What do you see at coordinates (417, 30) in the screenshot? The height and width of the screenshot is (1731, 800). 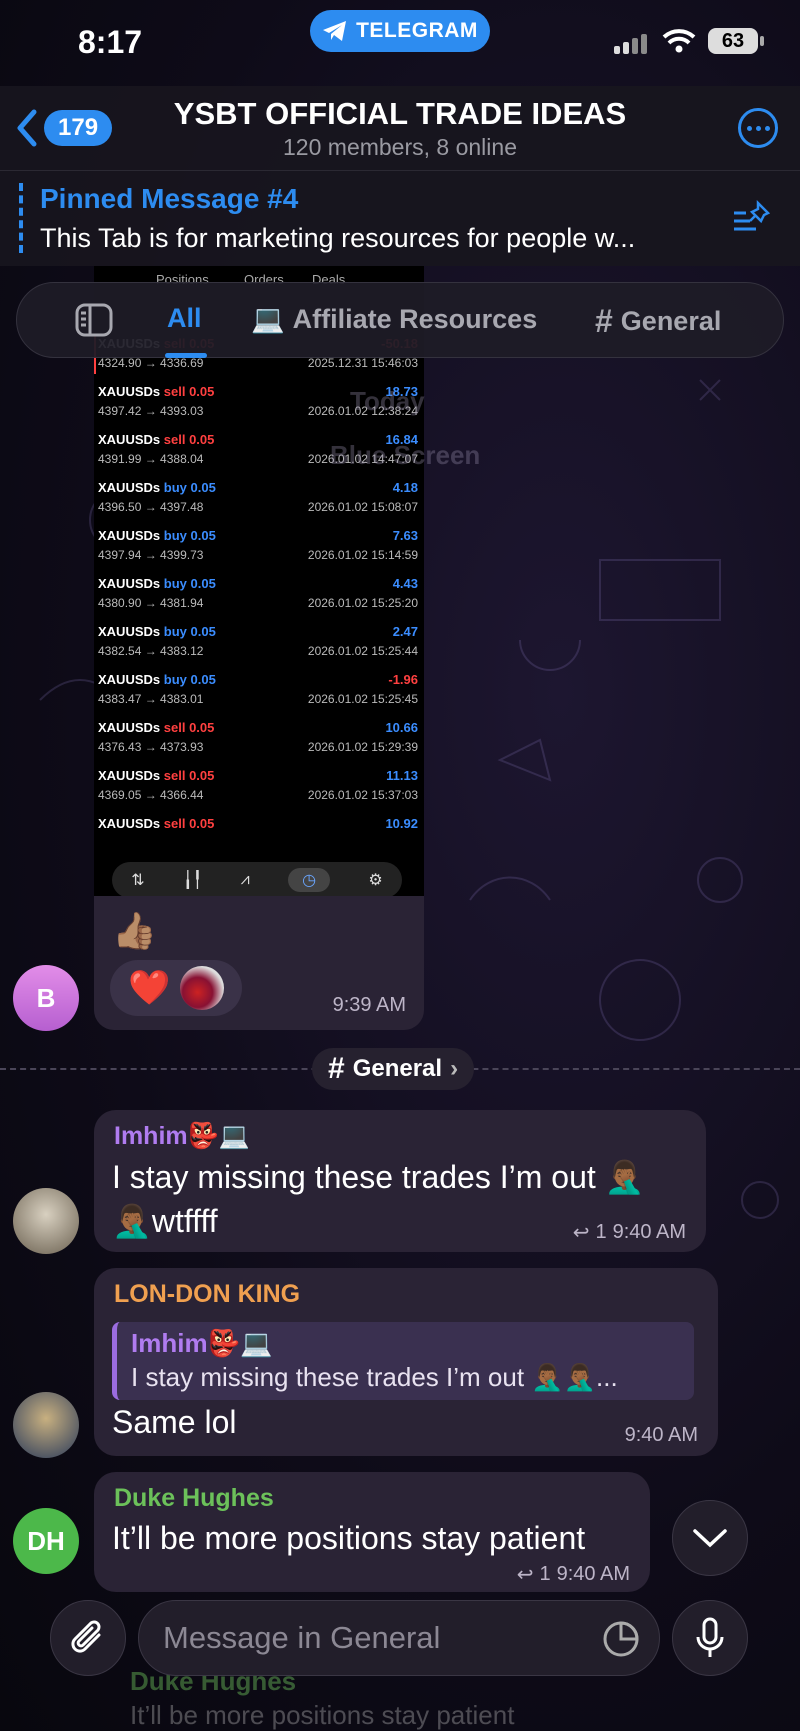 I see `telegram-pill-label: TELEGRAM` at bounding box center [417, 30].